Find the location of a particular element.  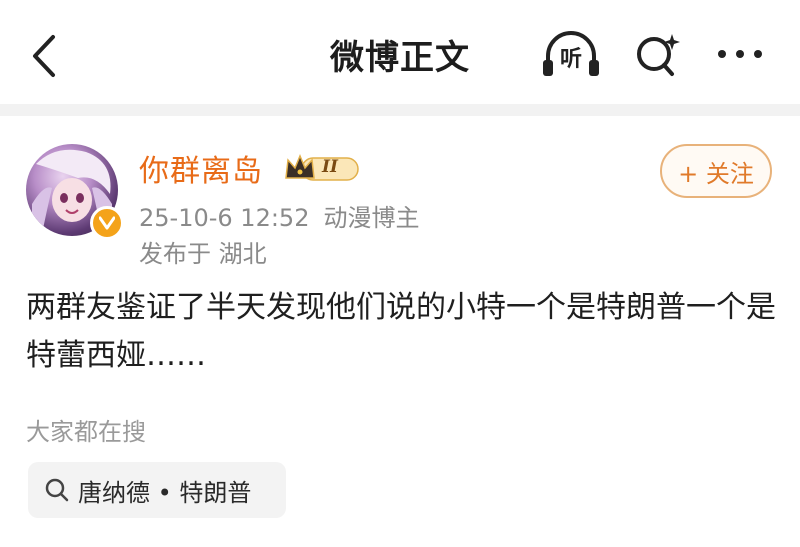

more-options-button is located at coordinates (742, 54).